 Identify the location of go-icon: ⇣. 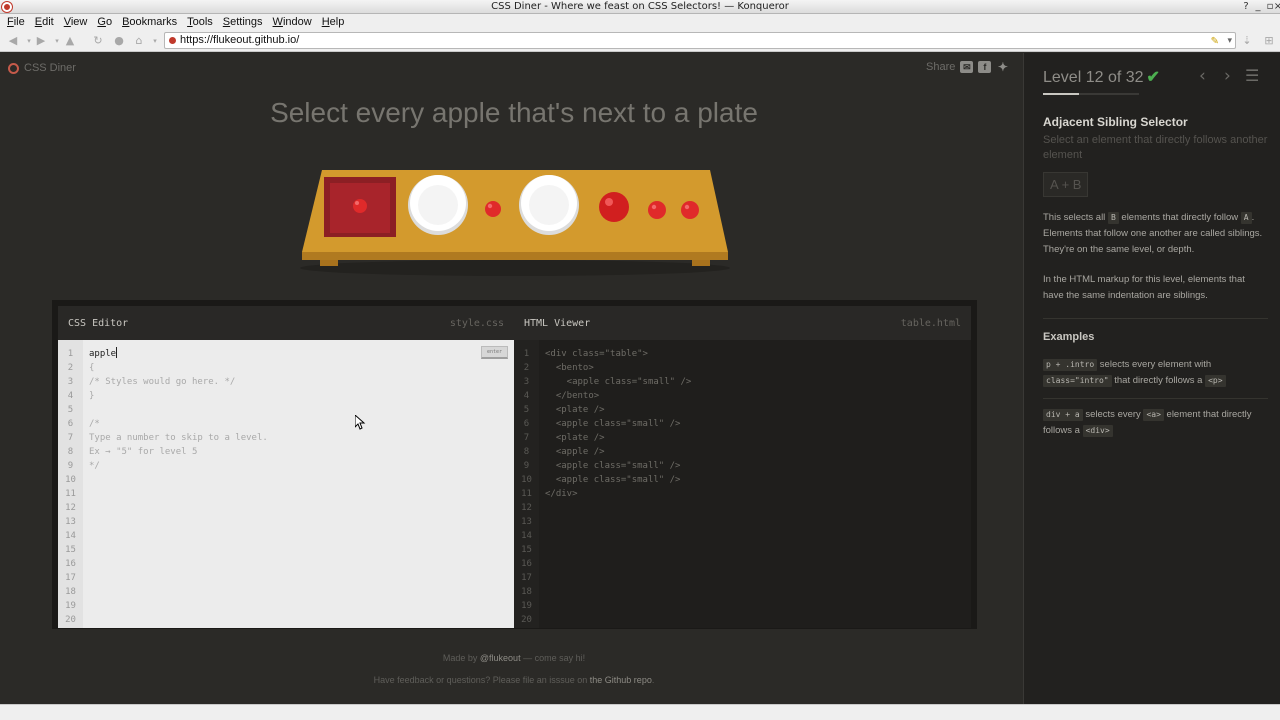
(1247, 41).